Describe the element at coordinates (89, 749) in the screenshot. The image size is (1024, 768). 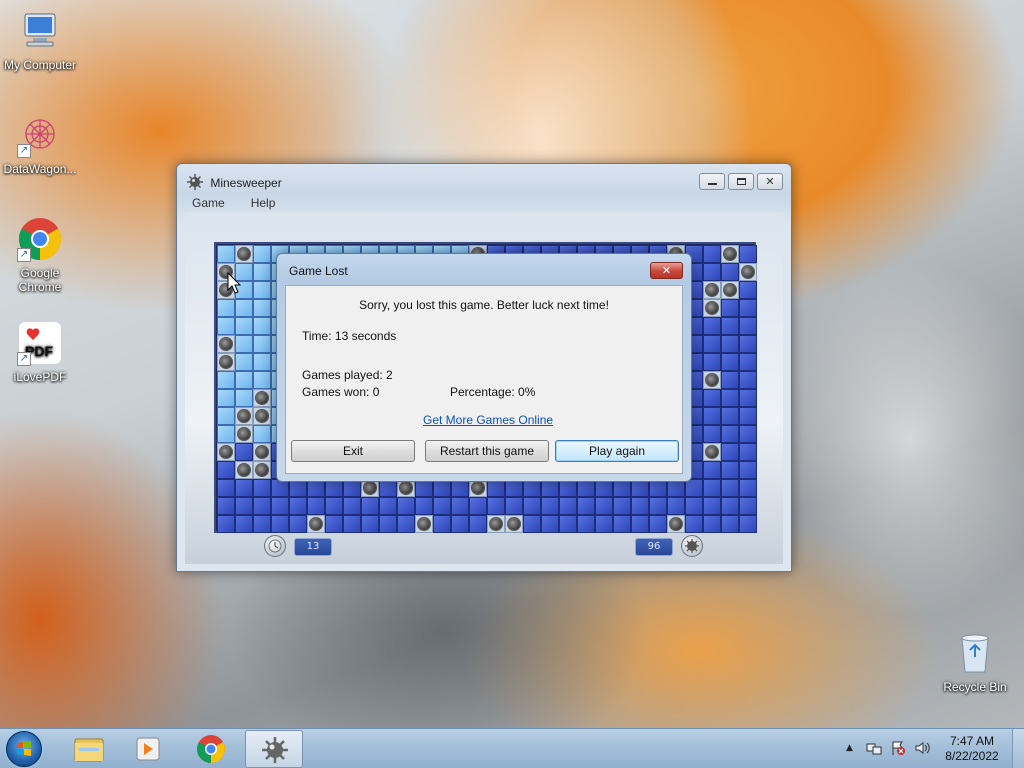
I see `taskbar-explorer` at that location.